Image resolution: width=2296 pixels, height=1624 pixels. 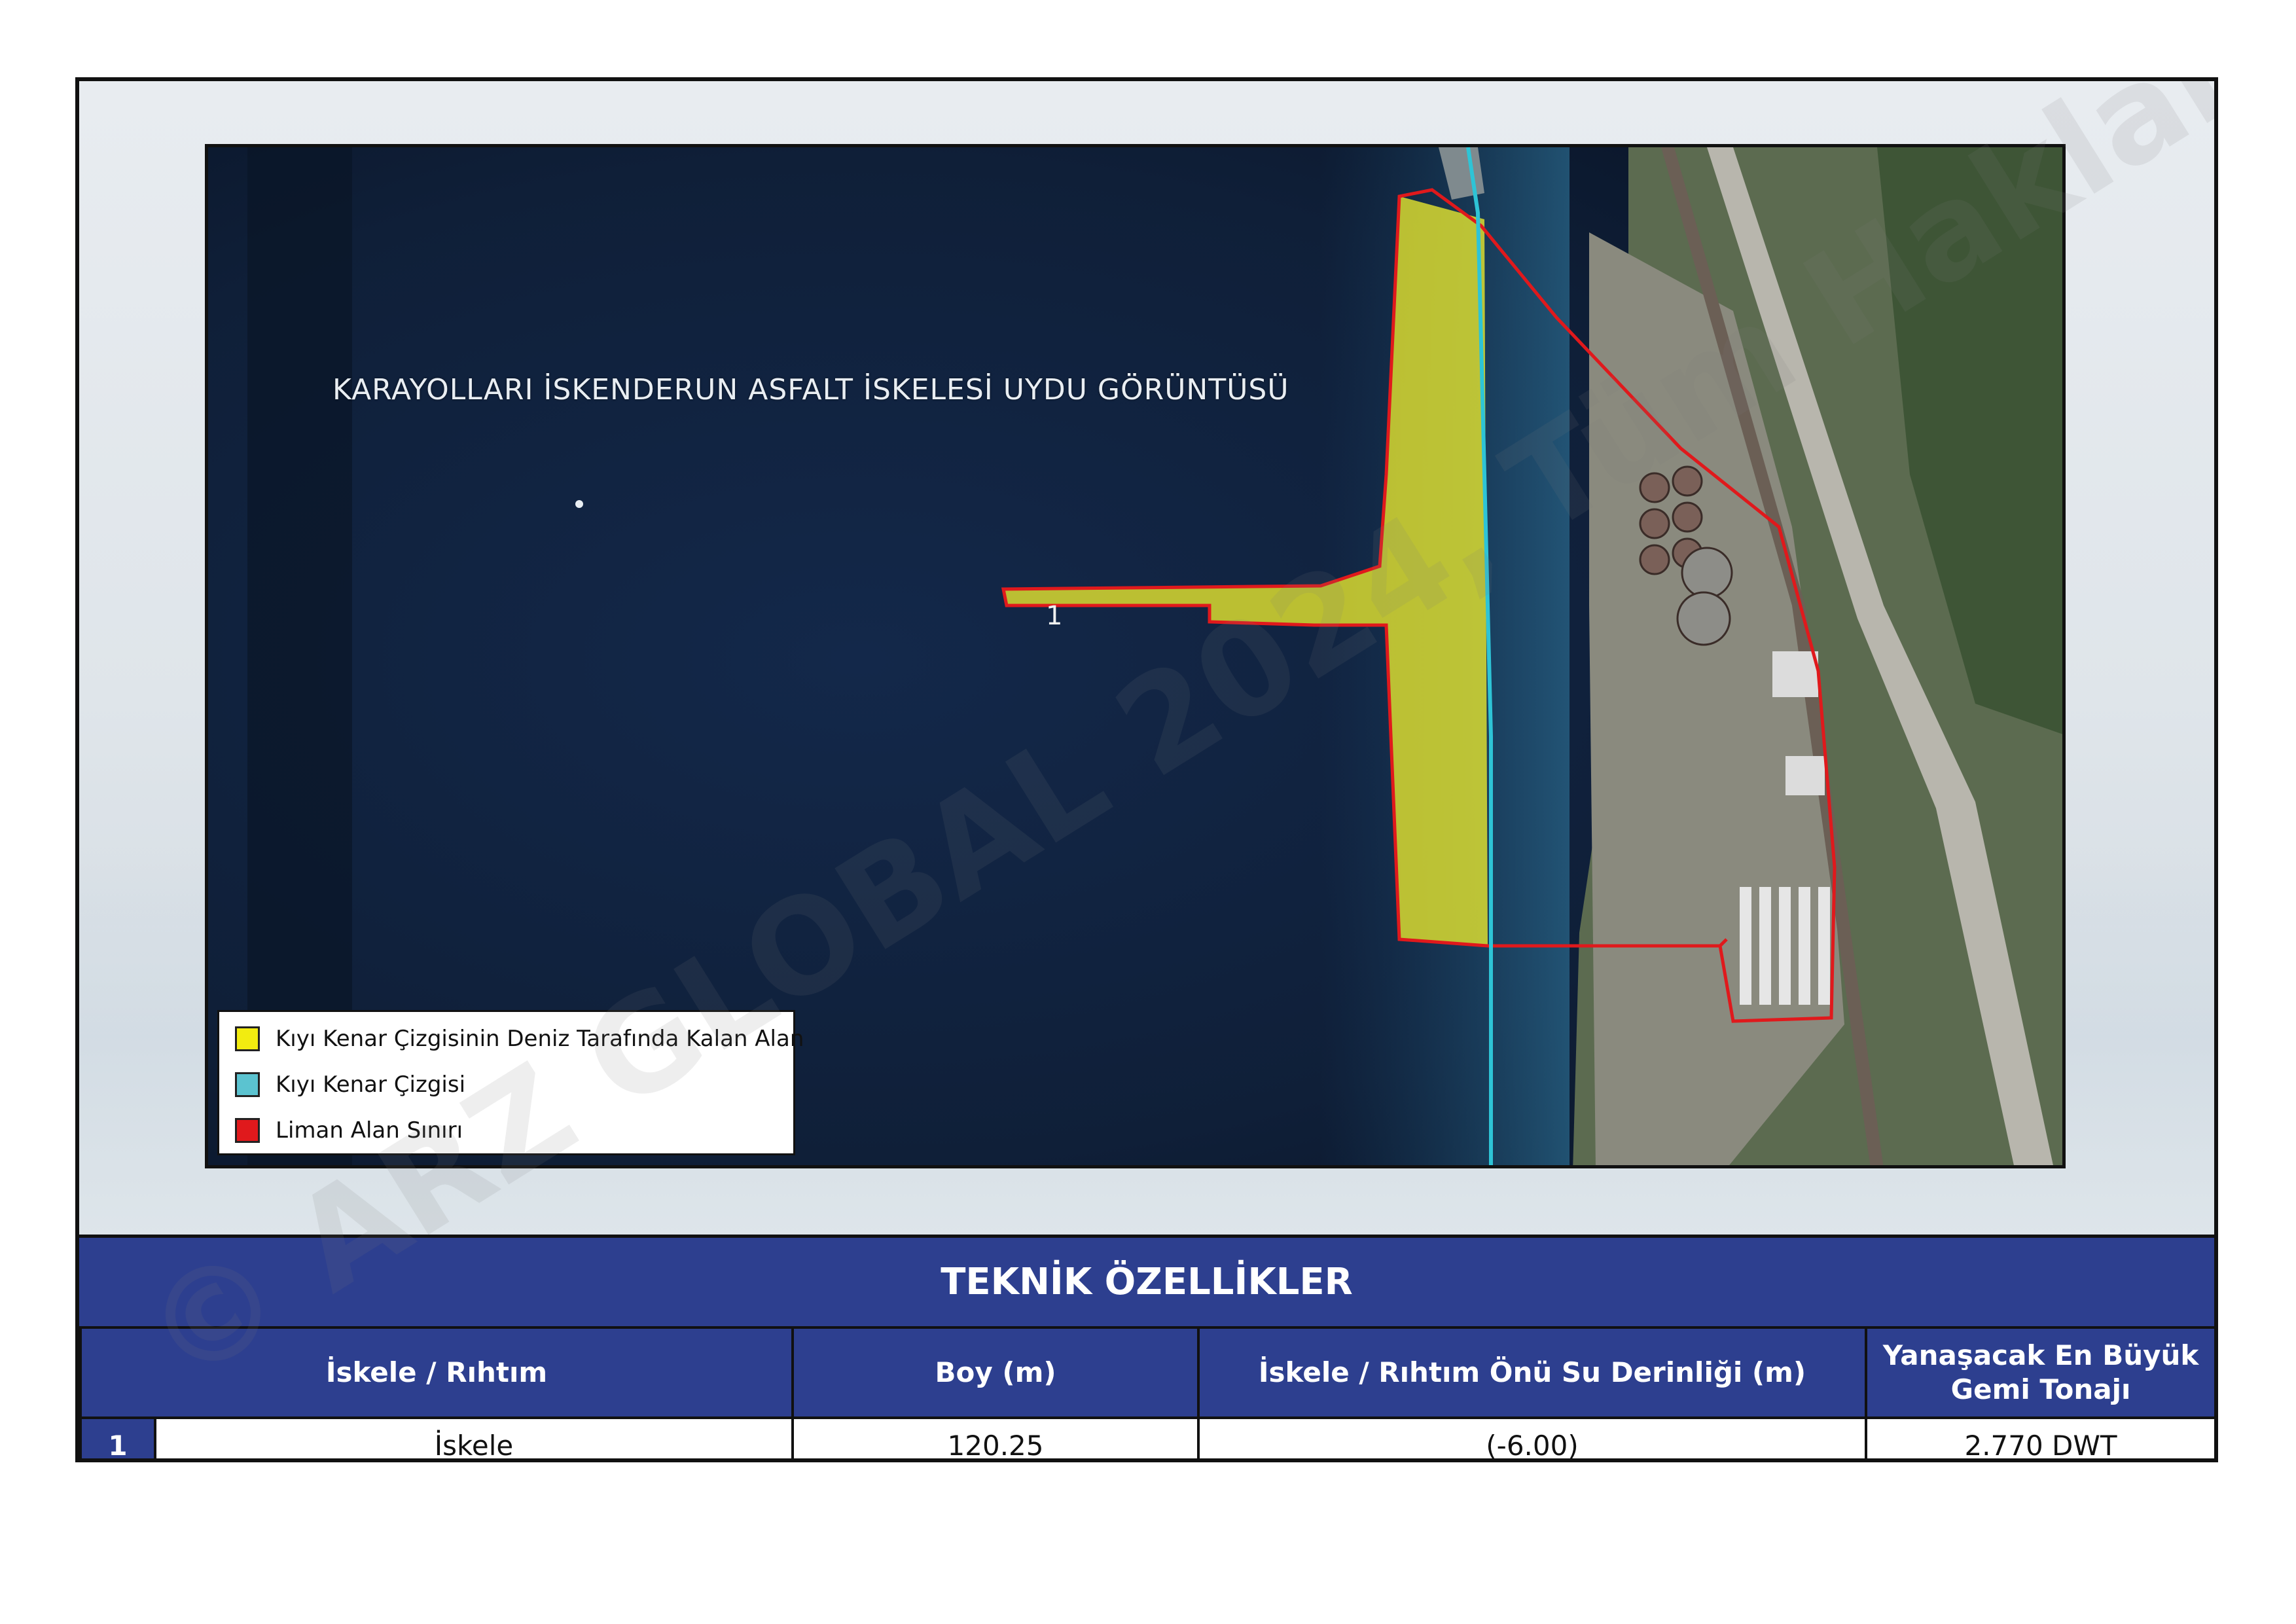 I want to click on buoy, so click(x=579, y=504).